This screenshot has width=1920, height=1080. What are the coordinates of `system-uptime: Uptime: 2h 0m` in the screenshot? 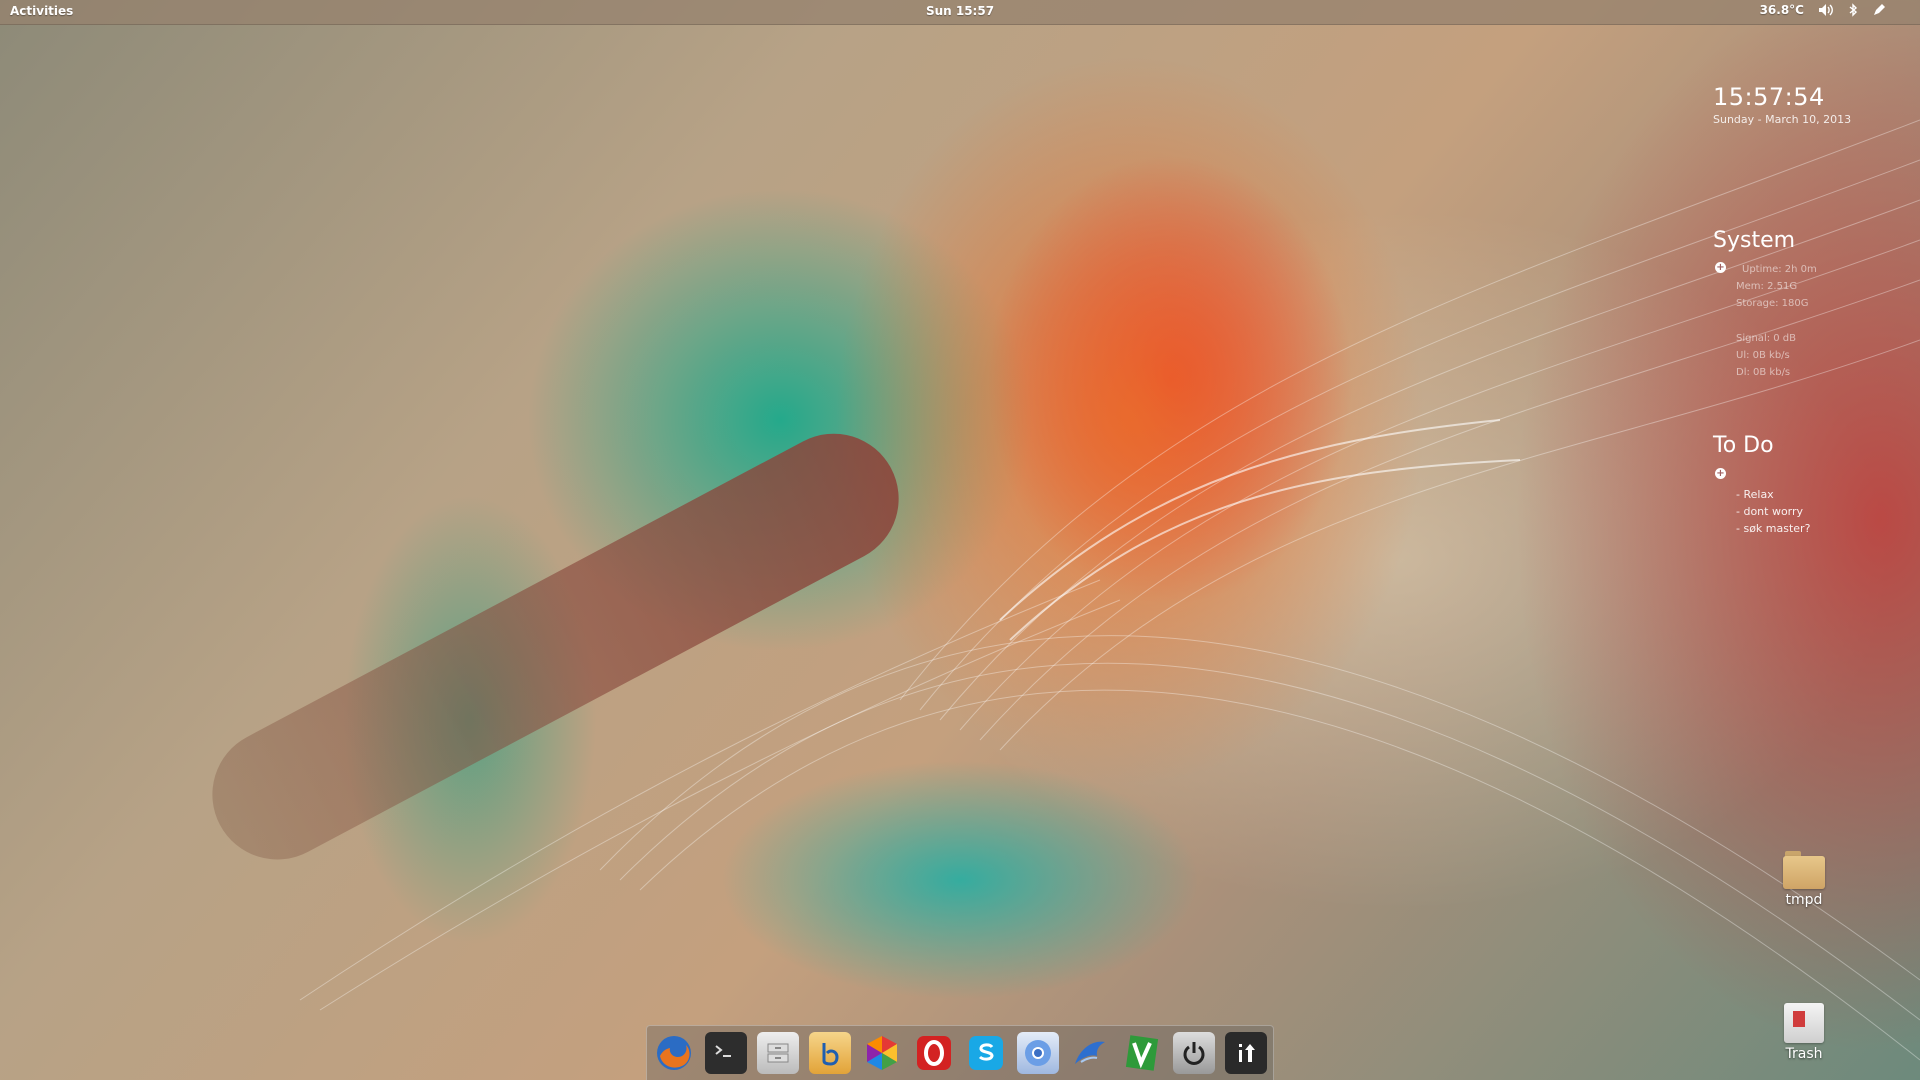 It's located at (1779, 269).